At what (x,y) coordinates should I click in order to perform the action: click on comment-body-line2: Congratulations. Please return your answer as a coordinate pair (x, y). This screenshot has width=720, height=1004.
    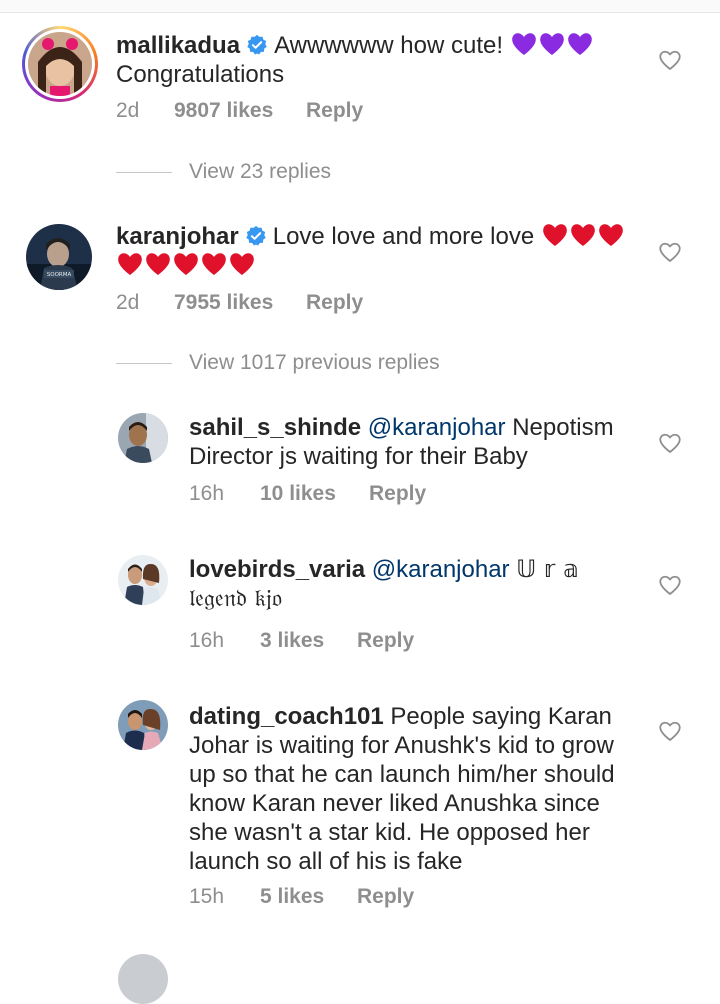
    Looking at the image, I should click on (200, 74).